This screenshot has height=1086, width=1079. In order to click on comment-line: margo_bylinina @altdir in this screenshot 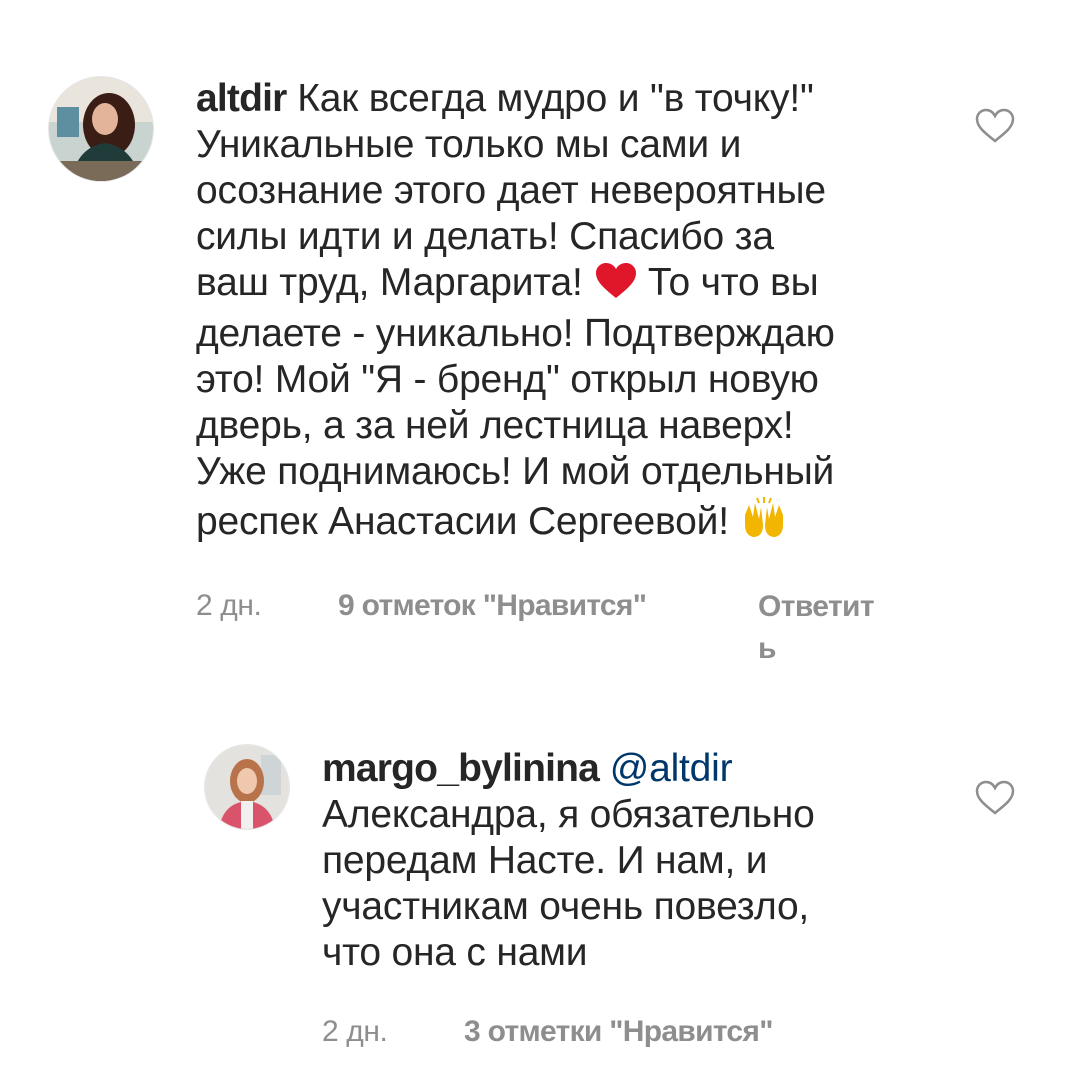, I will do `click(632, 769)`.